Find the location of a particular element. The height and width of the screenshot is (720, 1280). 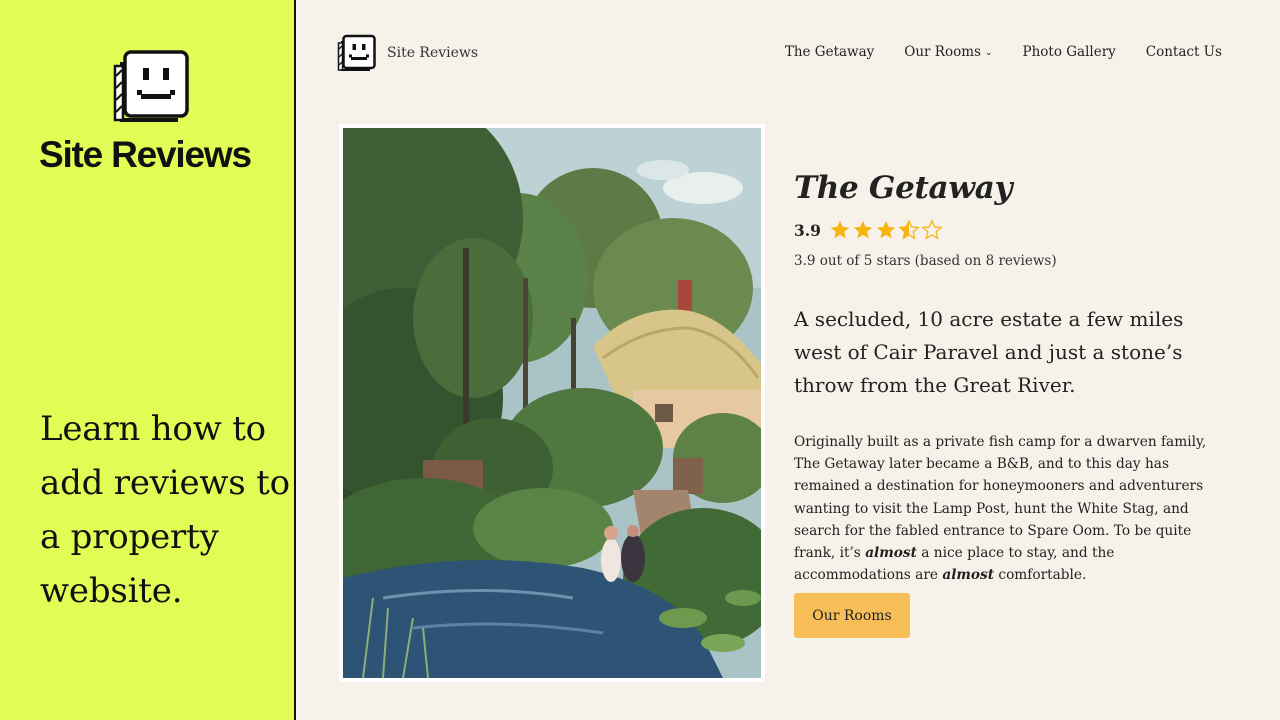

nav-item-contact-us: Contact Us is located at coordinates (1184, 52).